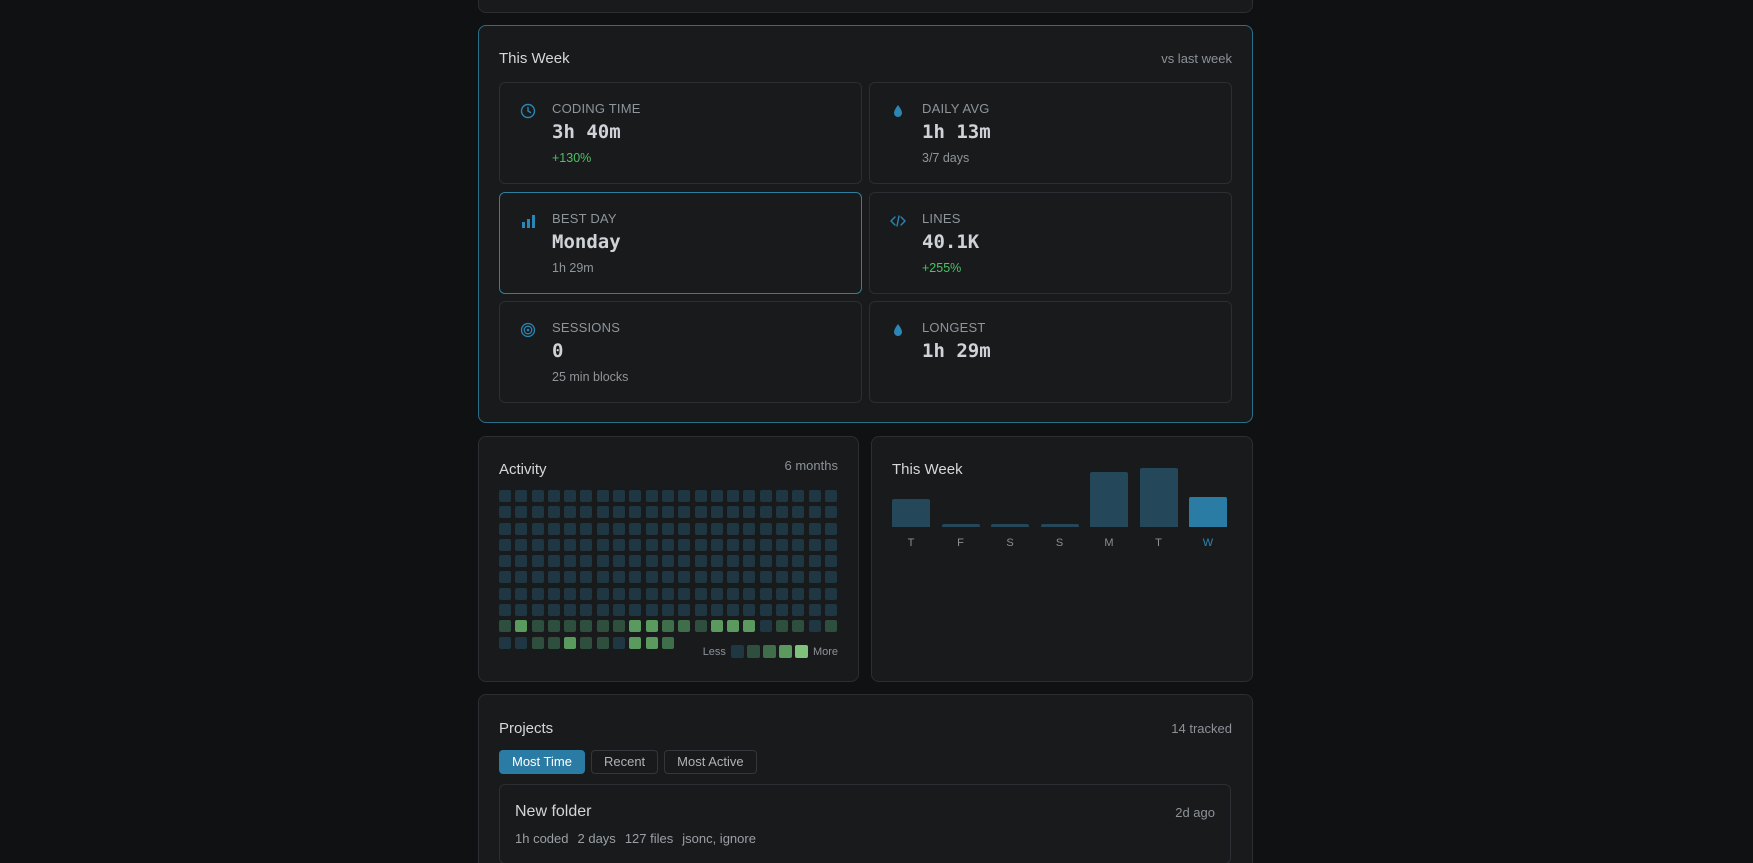 Image resolution: width=1753 pixels, height=863 pixels. What do you see at coordinates (956, 351) in the screenshot?
I see `stat-value: 1h 29m` at bounding box center [956, 351].